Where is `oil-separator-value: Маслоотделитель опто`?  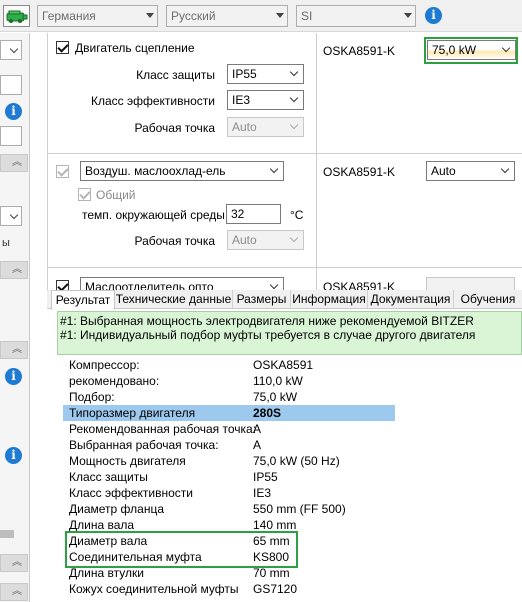 oil-separator-value: Маслоотделитель опто is located at coordinates (149, 285).